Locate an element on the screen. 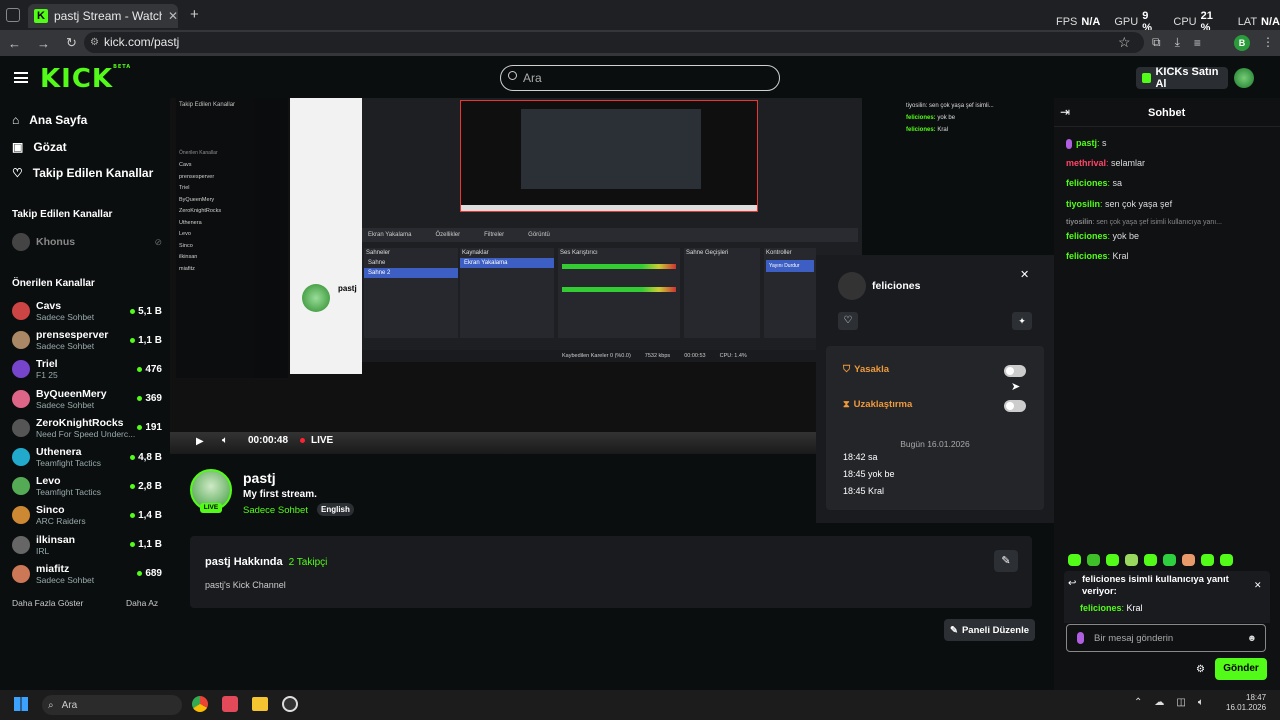 The width and height of the screenshot is (1280, 720). chrome-icon is located at coordinates (200, 704).